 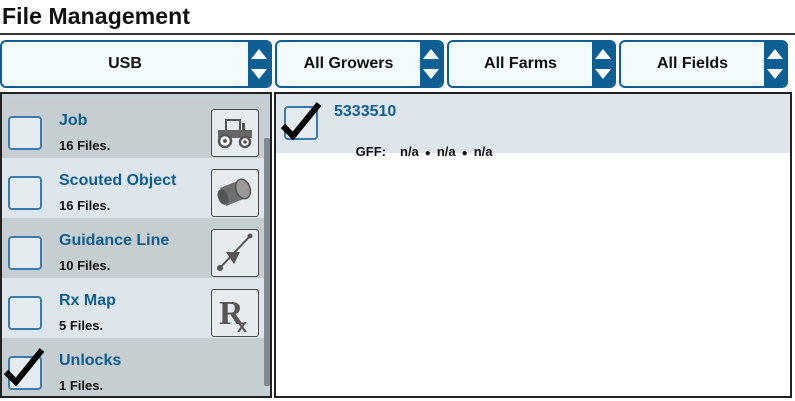 What do you see at coordinates (235, 193) in the screenshot?
I see `scouted-object-icon` at bounding box center [235, 193].